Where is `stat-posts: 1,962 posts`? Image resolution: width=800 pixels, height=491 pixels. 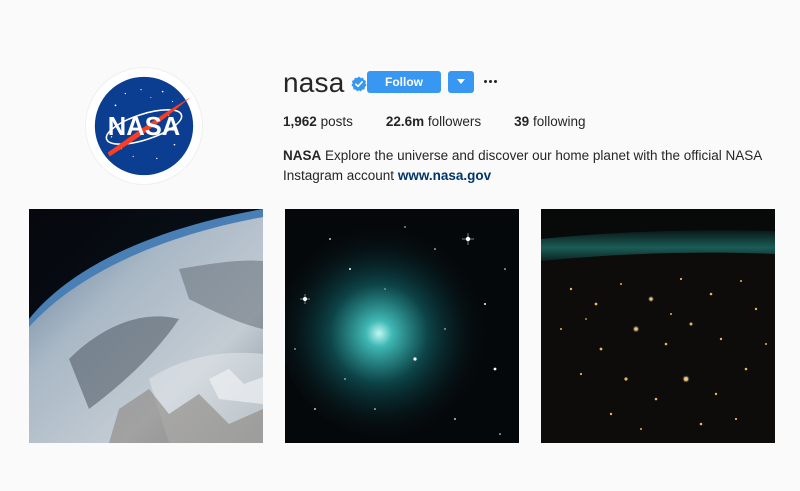
stat-posts: 1,962 posts is located at coordinates (318, 122).